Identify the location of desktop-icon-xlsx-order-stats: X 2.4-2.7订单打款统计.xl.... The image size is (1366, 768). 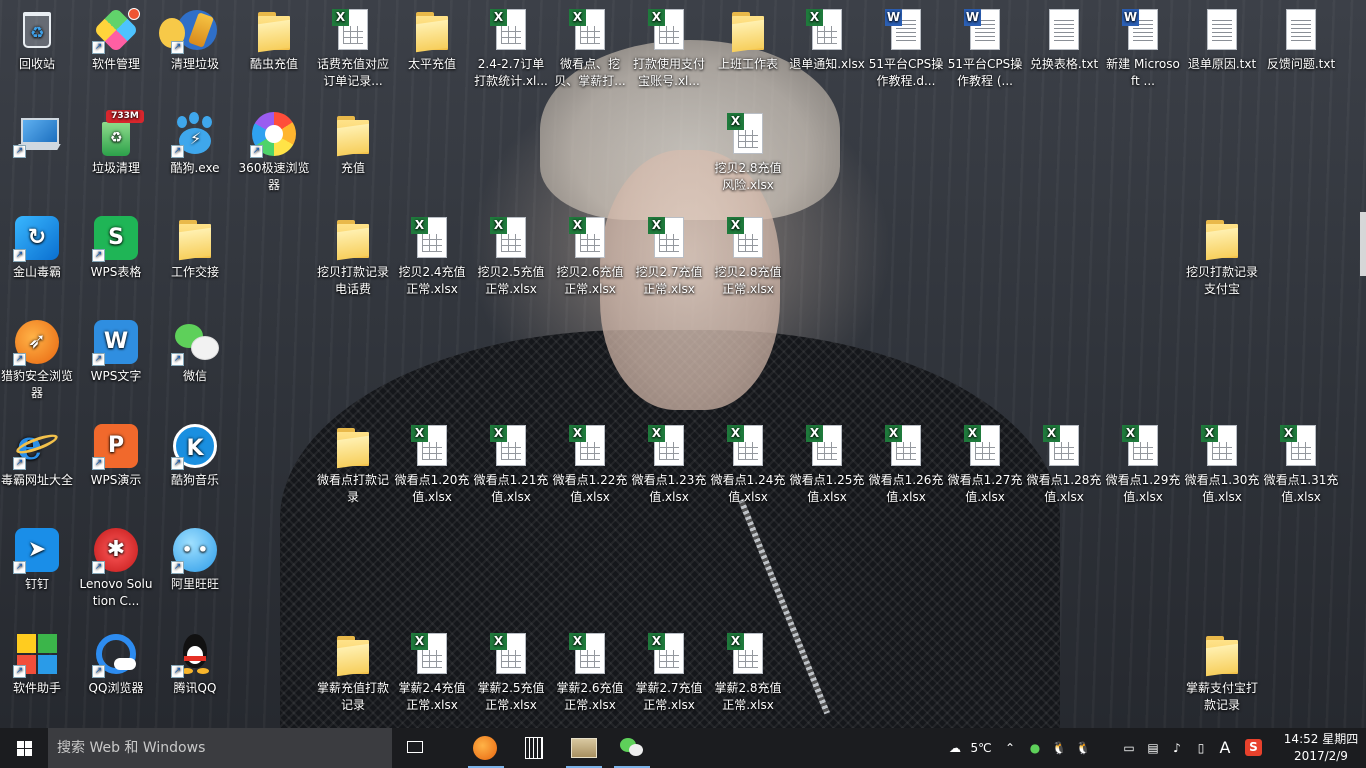
(511, 45).